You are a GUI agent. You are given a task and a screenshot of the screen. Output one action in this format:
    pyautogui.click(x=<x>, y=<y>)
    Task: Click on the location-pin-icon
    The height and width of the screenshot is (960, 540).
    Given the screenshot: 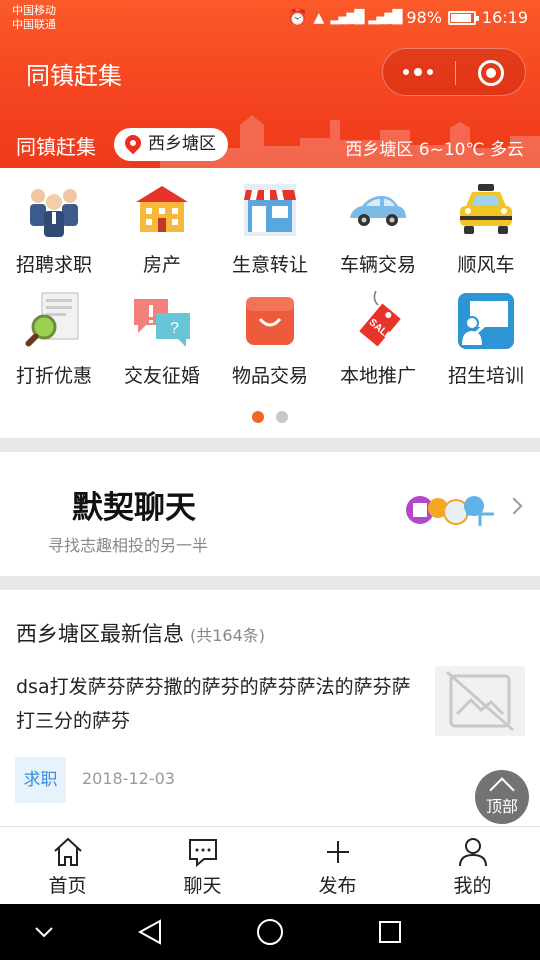 What is the action you would take?
    pyautogui.click(x=133, y=143)
    